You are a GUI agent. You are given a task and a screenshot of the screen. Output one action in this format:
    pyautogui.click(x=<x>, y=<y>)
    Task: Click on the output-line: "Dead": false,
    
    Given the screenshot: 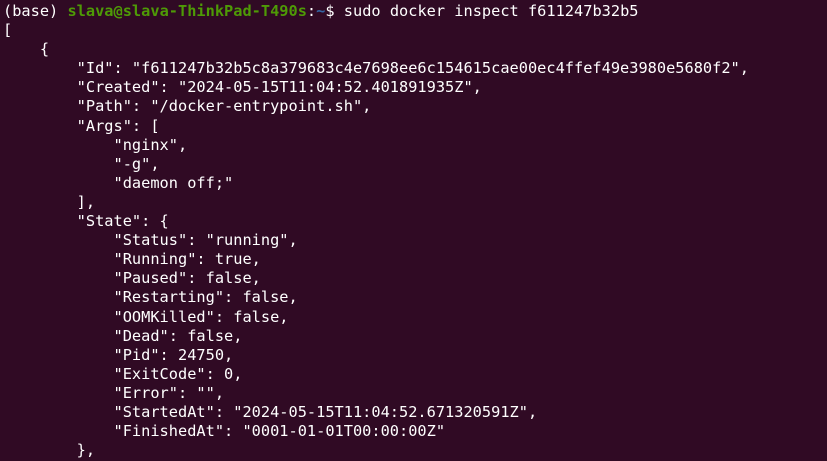 What is the action you would take?
    pyautogui.click(x=123, y=335)
    